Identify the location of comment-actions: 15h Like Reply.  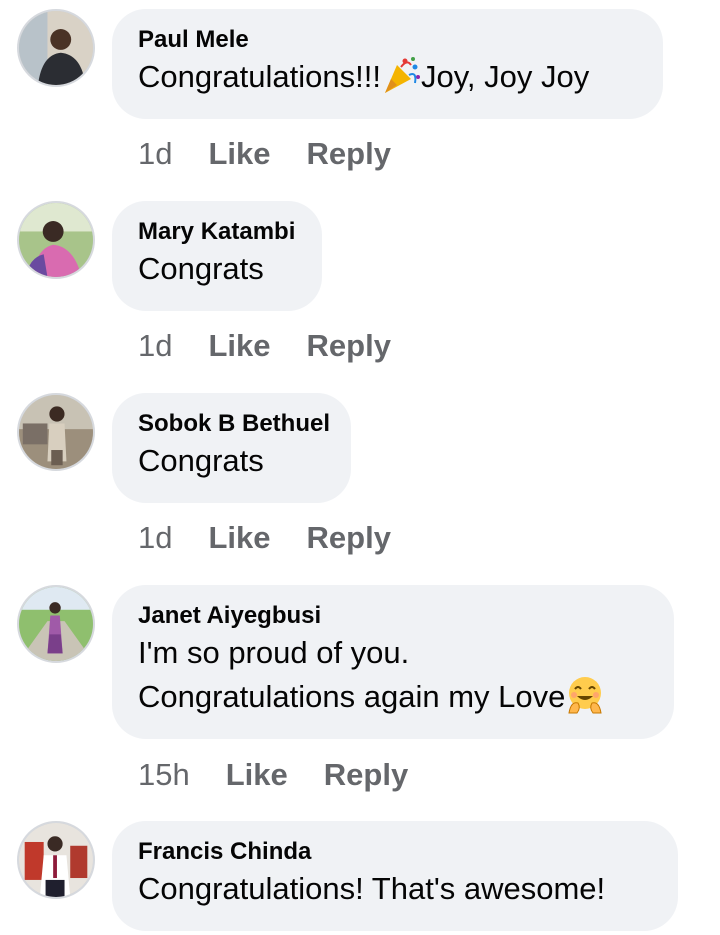
(291, 775).